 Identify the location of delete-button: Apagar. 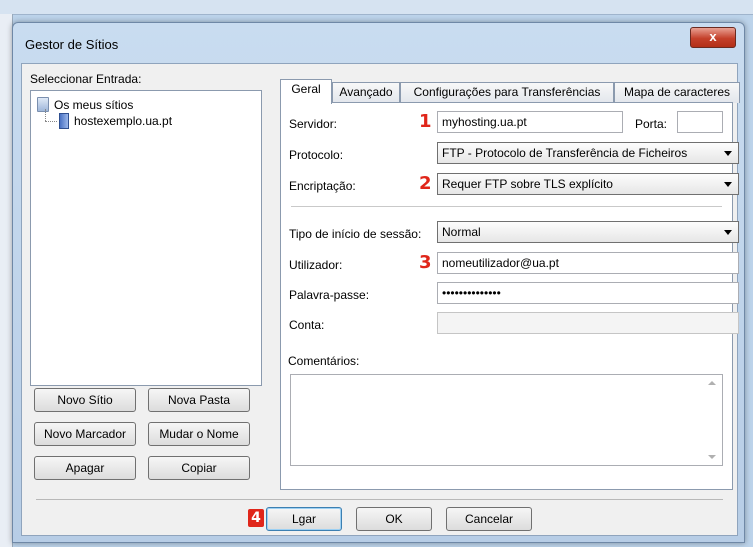
(85, 468).